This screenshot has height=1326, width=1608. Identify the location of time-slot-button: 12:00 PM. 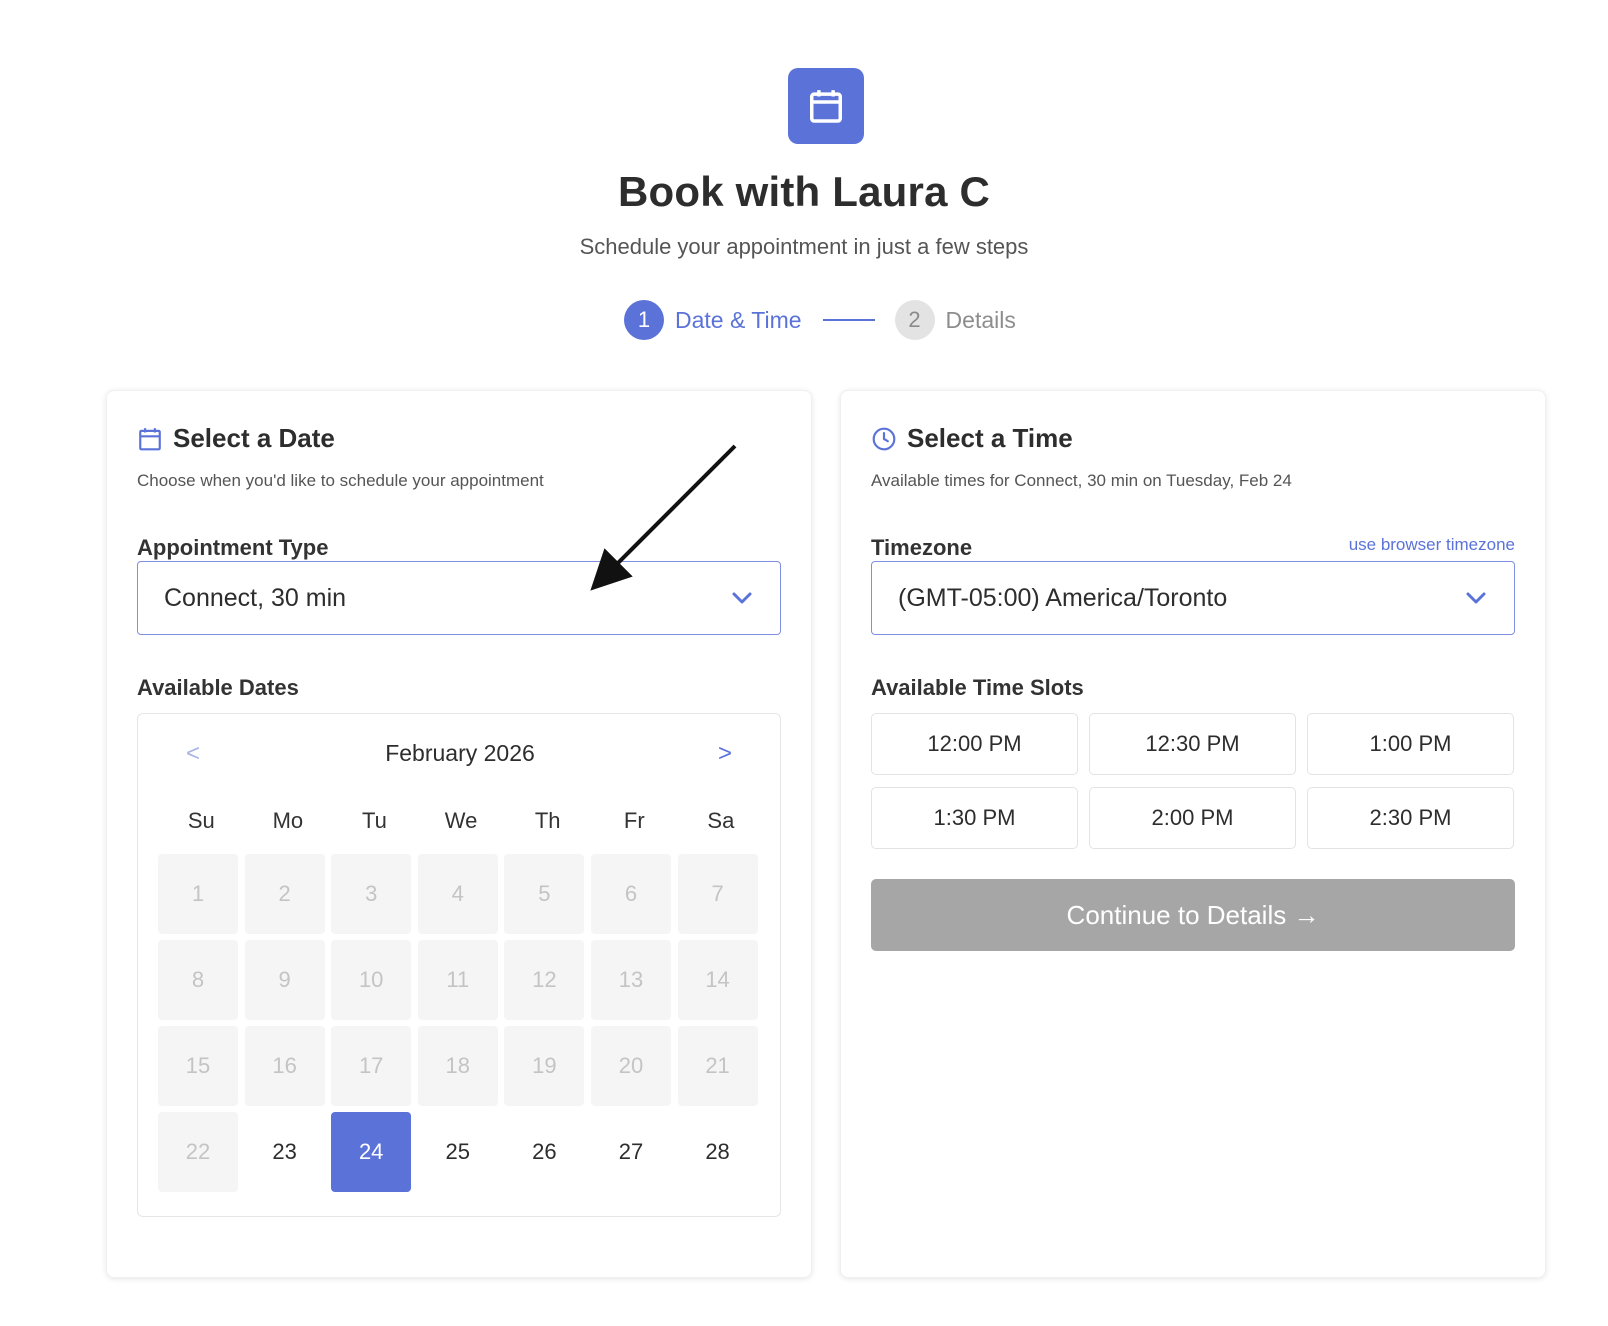
(974, 744).